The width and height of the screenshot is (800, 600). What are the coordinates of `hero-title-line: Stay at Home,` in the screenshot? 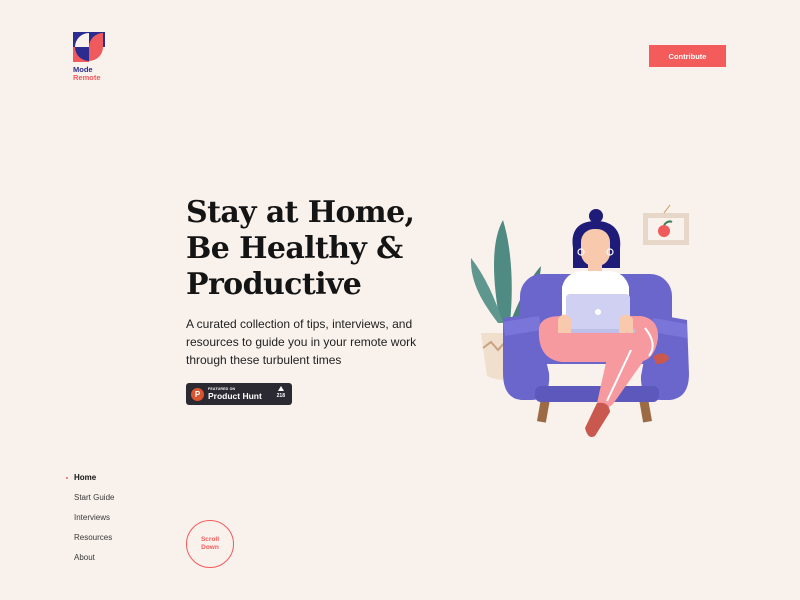 It's located at (300, 212).